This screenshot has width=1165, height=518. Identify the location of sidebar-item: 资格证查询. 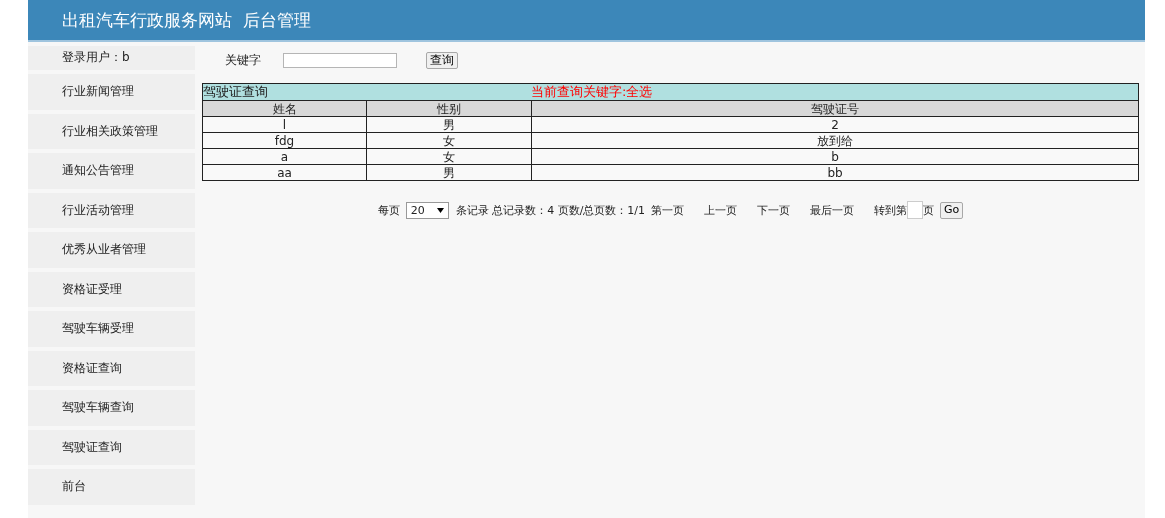
(111, 368).